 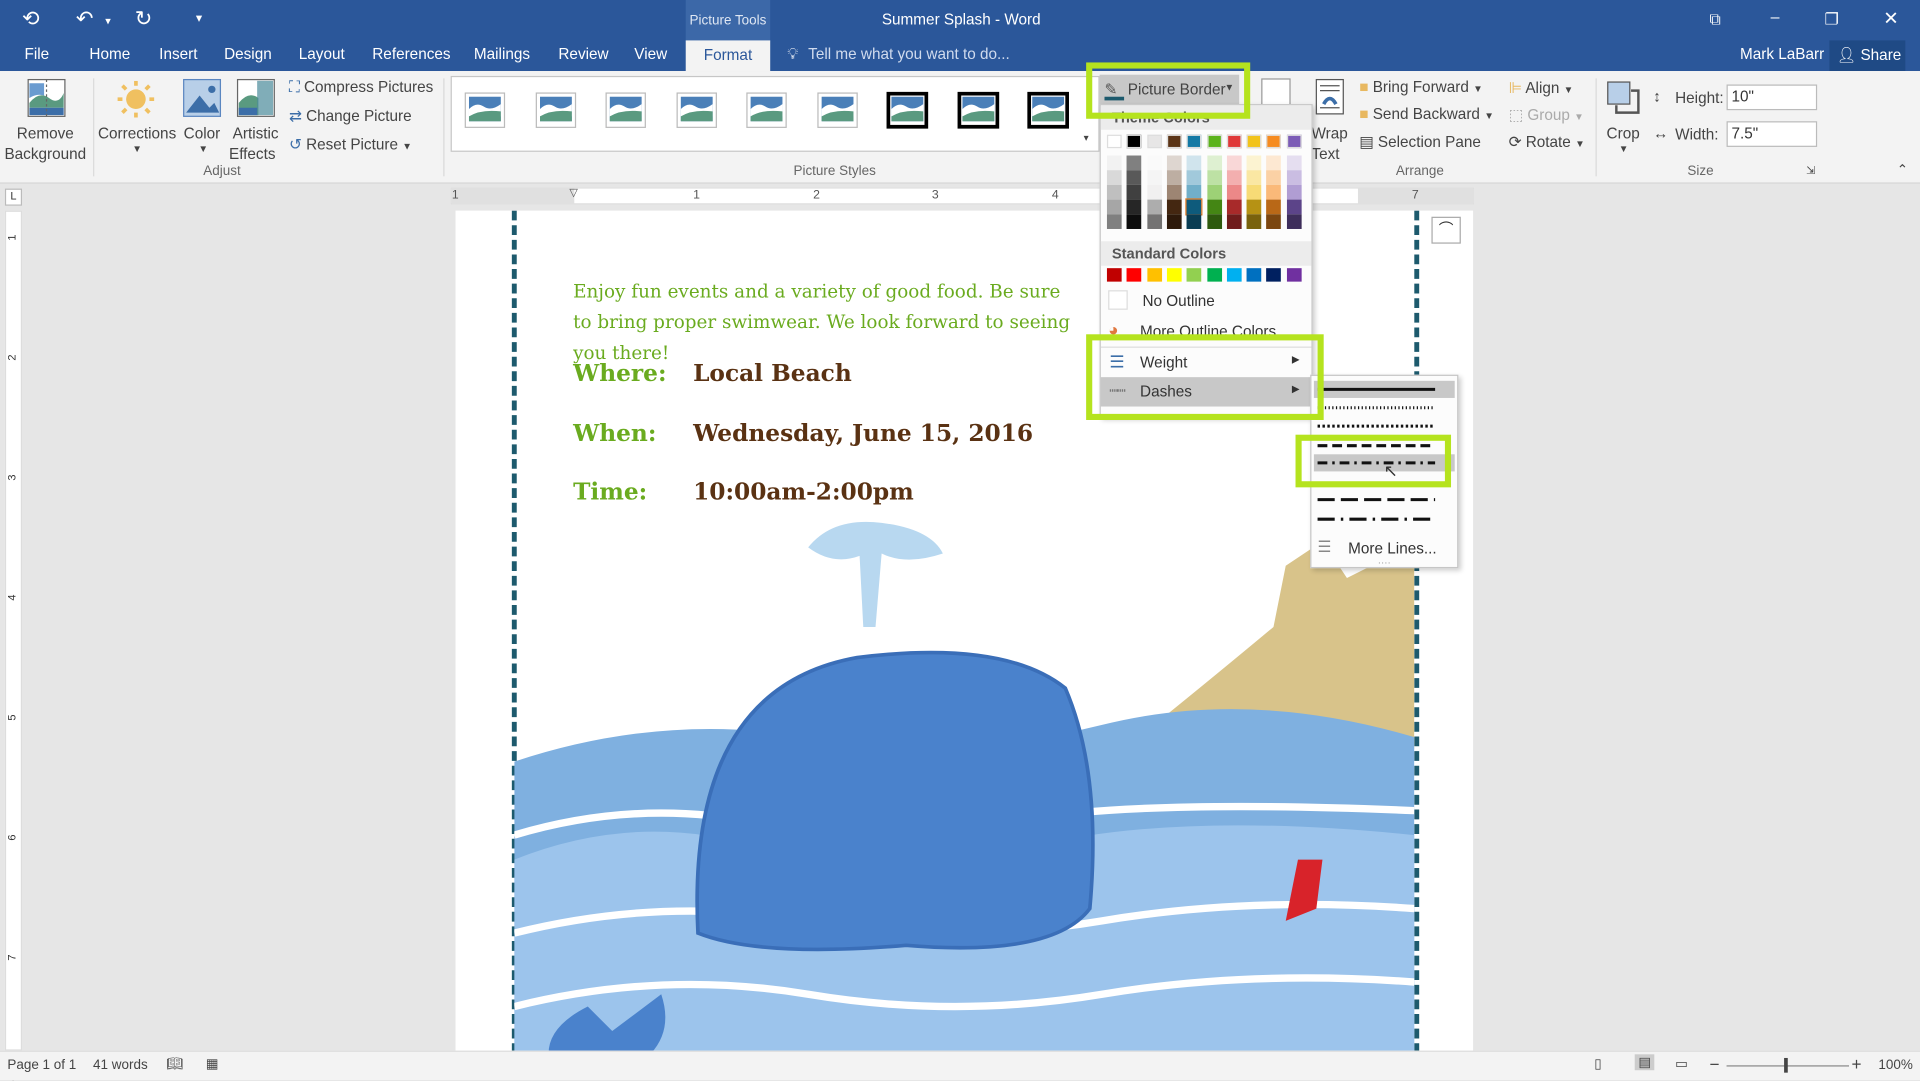 I want to click on dash-style-long-dash, so click(x=1384, y=499).